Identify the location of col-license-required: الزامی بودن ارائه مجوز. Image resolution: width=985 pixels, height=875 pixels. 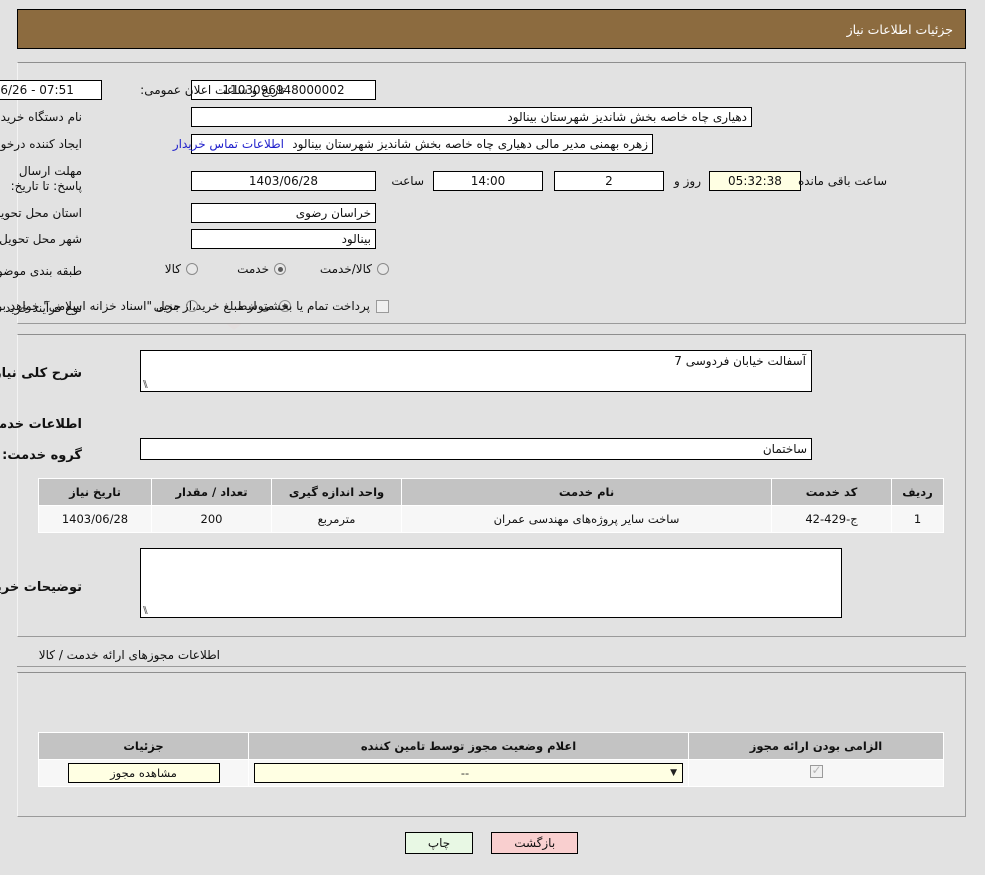
(817, 746).